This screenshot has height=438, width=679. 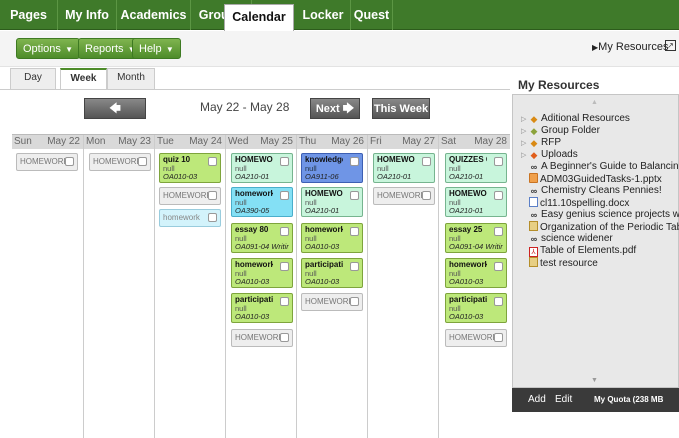 What do you see at coordinates (600, 227) in the screenshot?
I see `resource-item: Organization of the Periodic Table` at bounding box center [600, 227].